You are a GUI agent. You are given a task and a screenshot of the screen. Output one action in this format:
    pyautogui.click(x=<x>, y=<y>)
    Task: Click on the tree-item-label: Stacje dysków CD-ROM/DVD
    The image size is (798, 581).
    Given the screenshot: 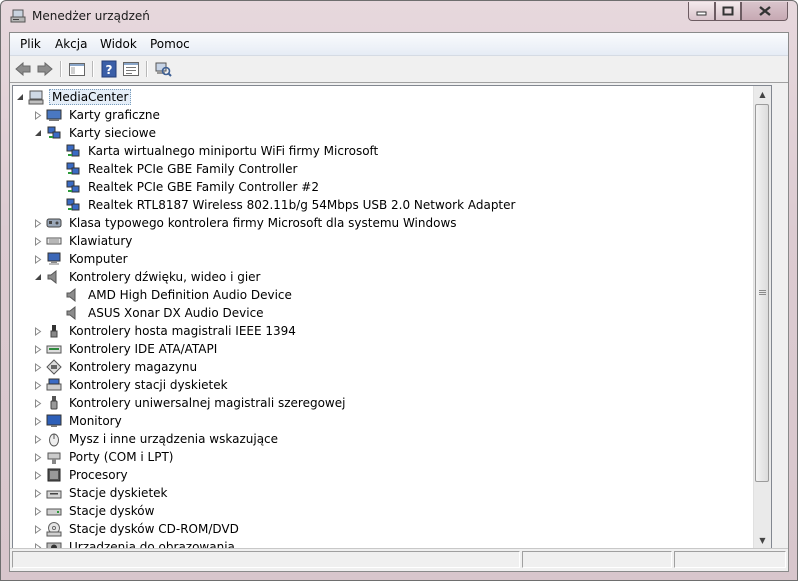 What is the action you would take?
    pyautogui.click(x=154, y=529)
    